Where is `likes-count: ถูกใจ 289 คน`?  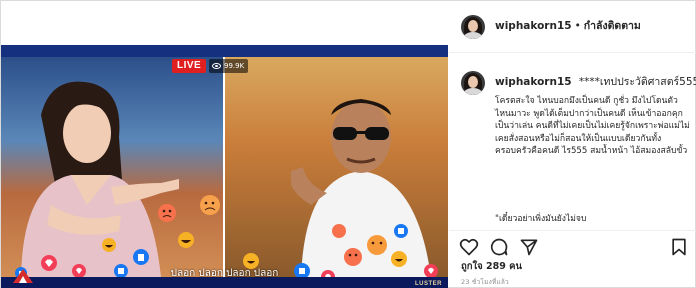 likes-count: ถูกใจ 289 คน is located at coordinates (491, 266).